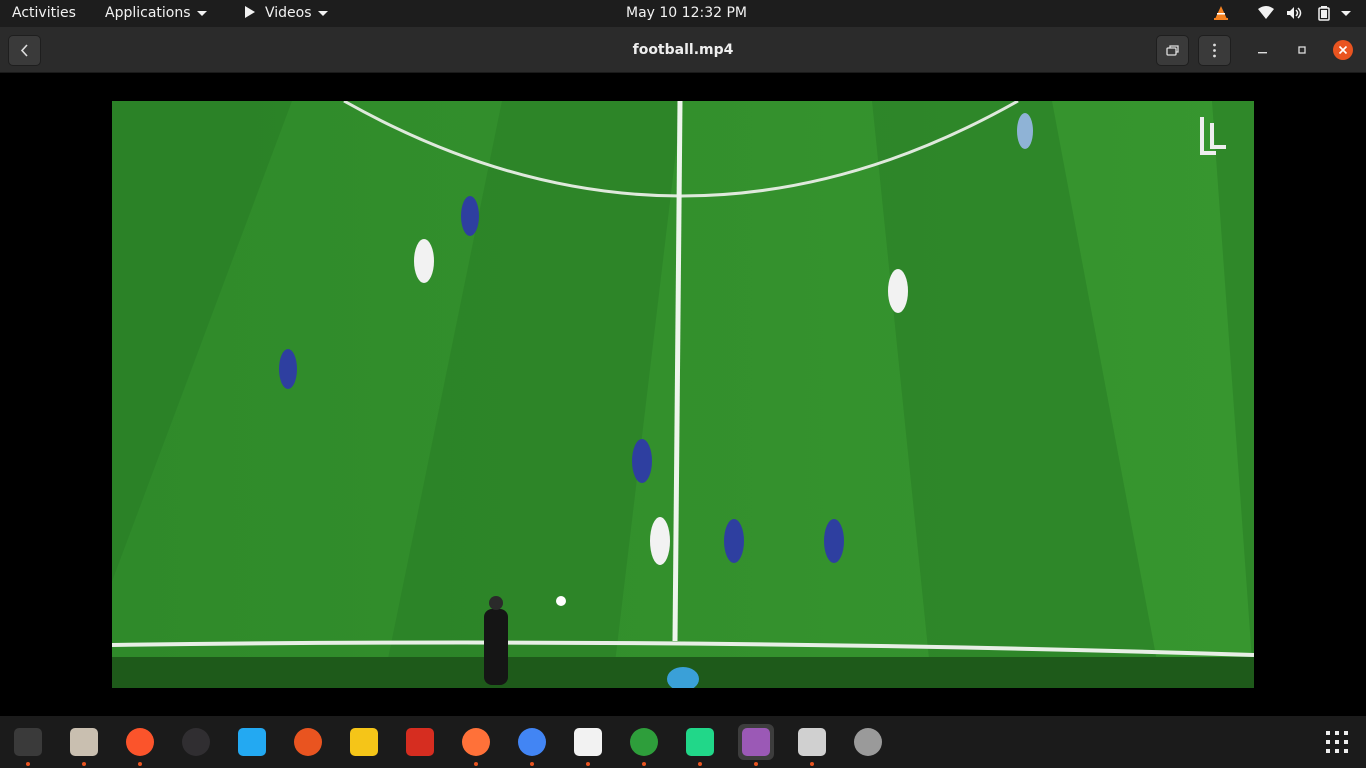 This screenshot has width=1366, height=768. What do you see at coordinates (683, 50) in the screenshot?
I see `header-bar: football.mp4` at bounding box center [683, 50].